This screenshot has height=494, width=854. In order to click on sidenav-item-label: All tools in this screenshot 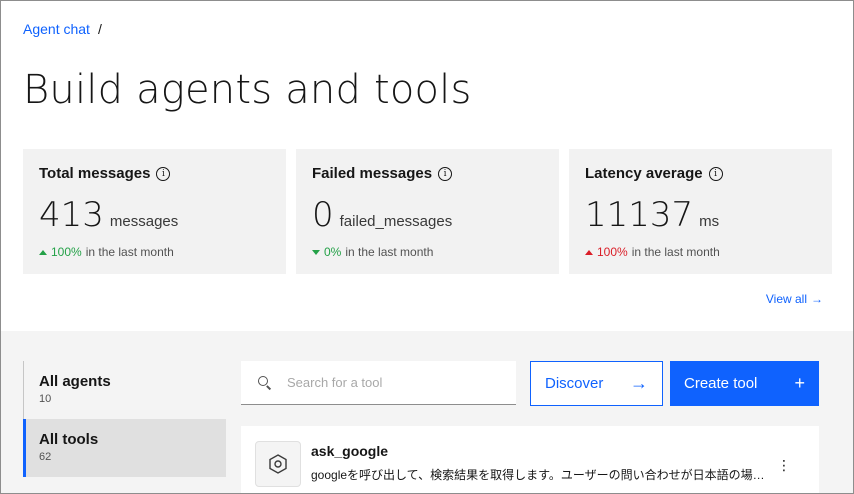, I will do `click(69, 439)`.